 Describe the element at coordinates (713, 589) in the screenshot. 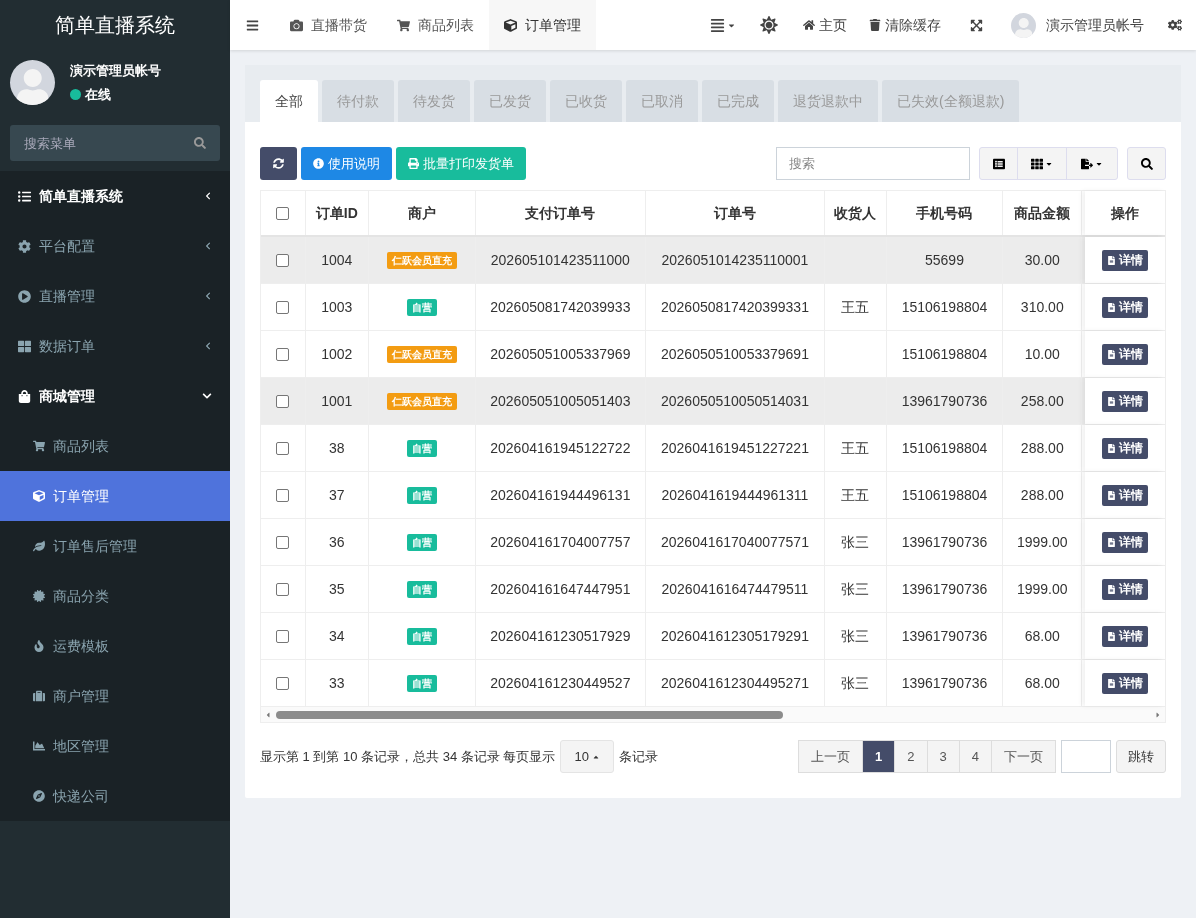

I see `table-row: 35 自营 202604161647447951 2026041616474479511 张三 13961790736 1999.00 详情` at that location.